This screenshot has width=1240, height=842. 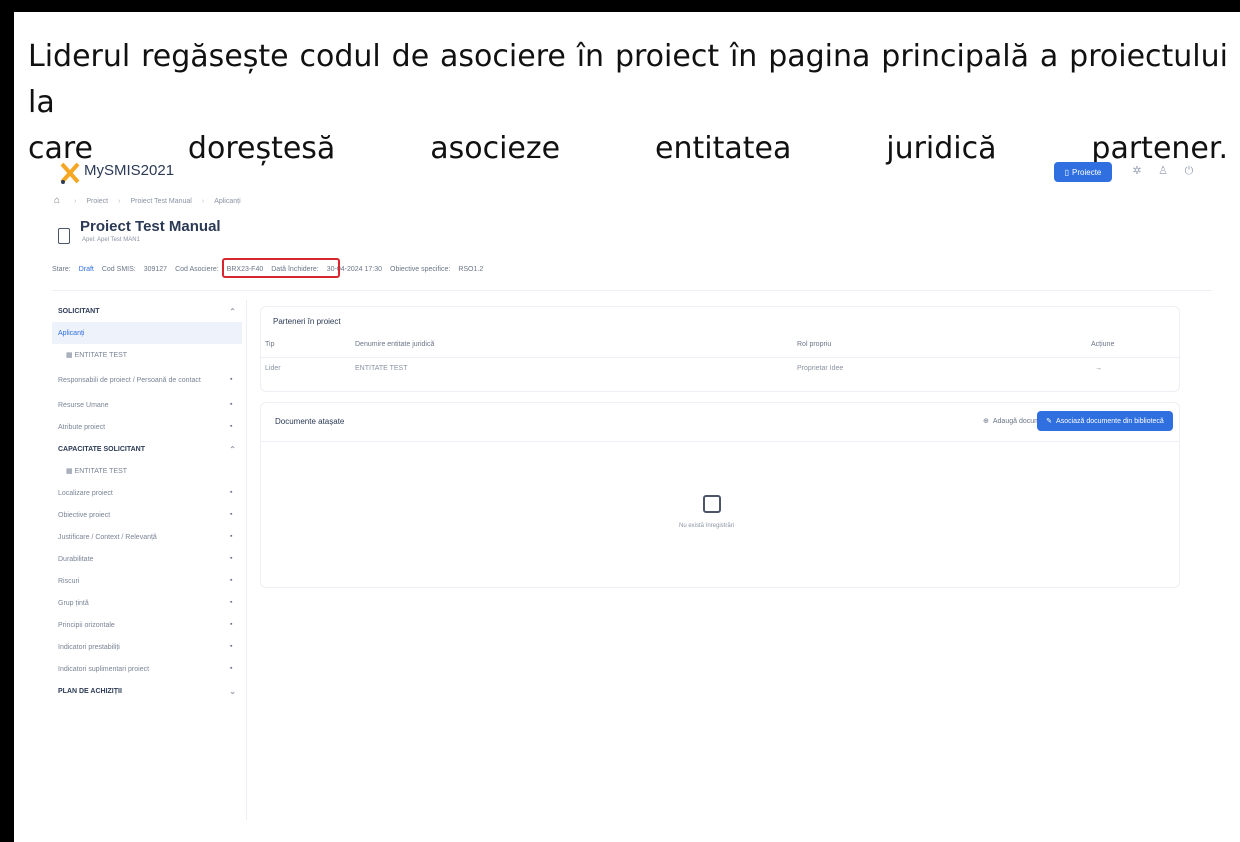 What do you see at coordinates (147, 355) in the screenshot?
I see `sidebar-item-entitate: ▦ ENTITATE TEST` at bounding box center [147, 355].